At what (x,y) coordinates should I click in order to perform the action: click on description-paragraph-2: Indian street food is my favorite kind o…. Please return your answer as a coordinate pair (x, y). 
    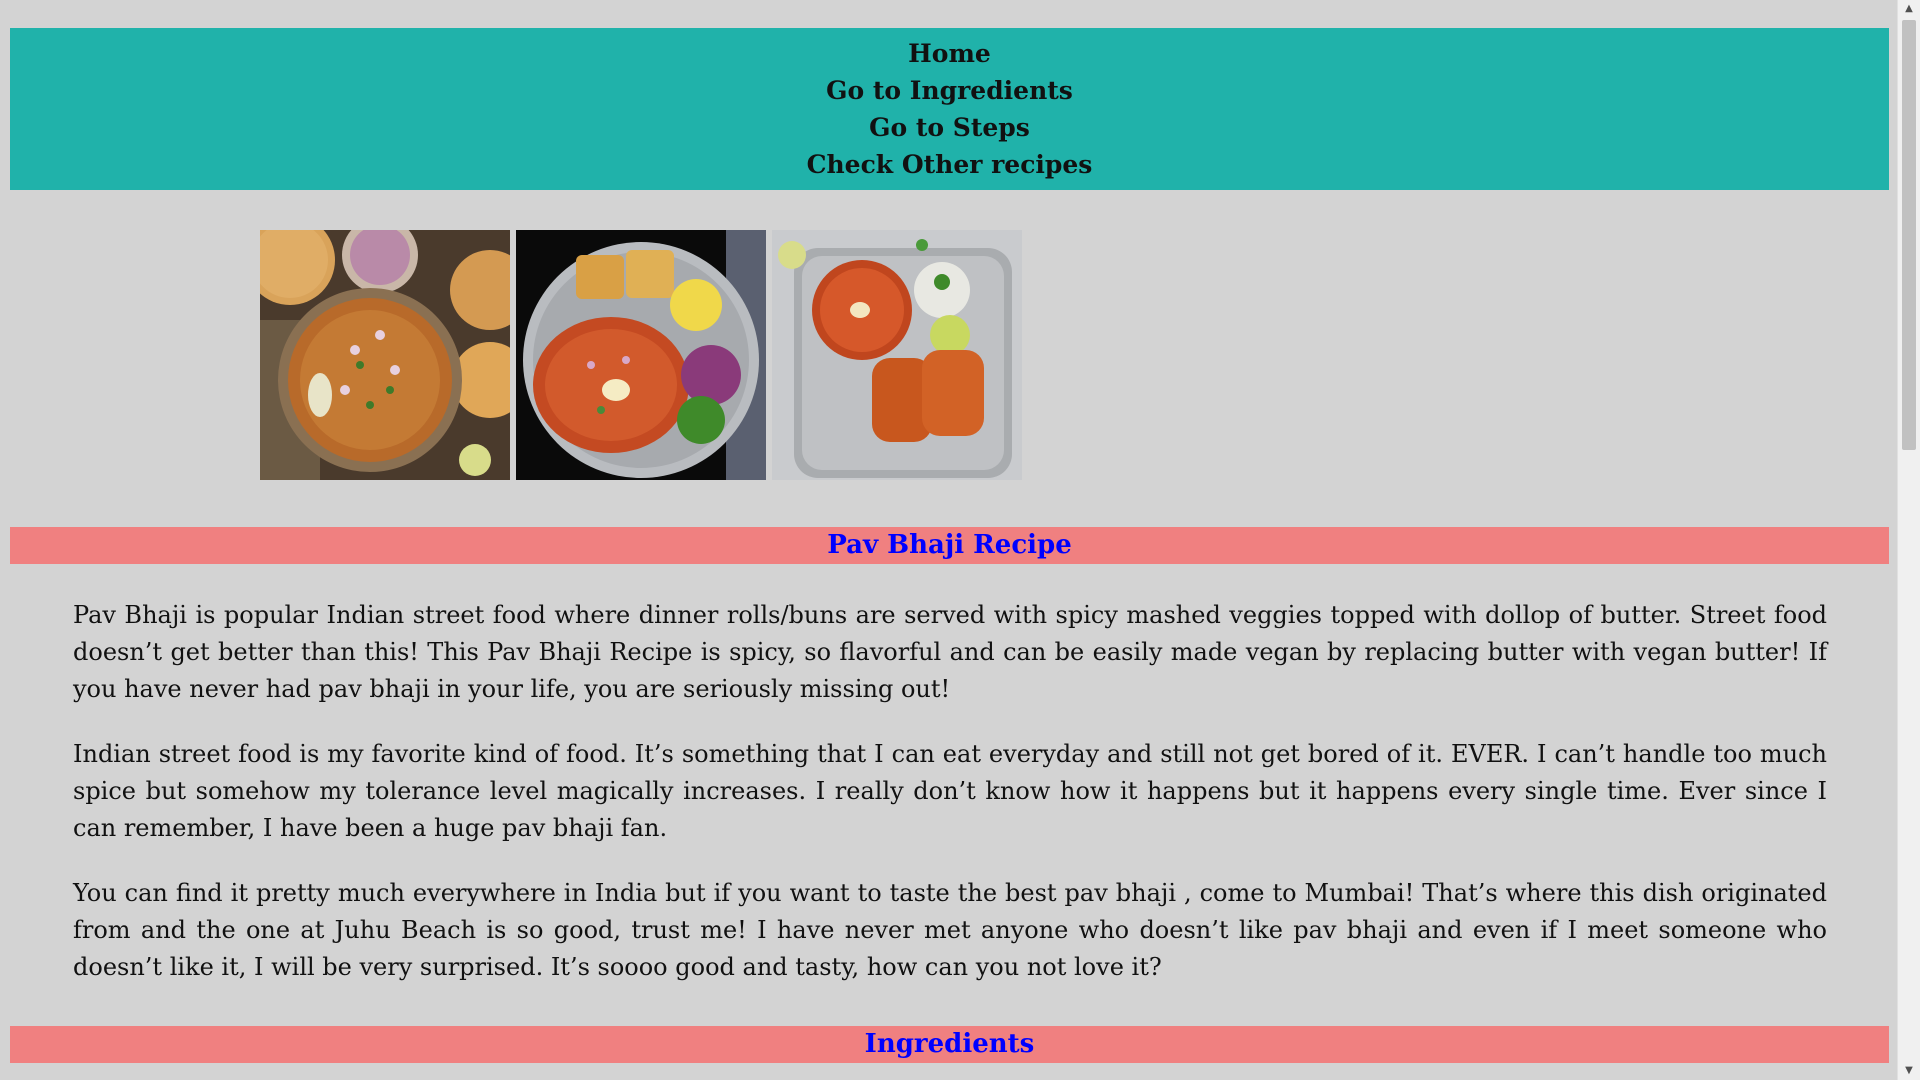
    Looking at the image, I should click on (950, 791).